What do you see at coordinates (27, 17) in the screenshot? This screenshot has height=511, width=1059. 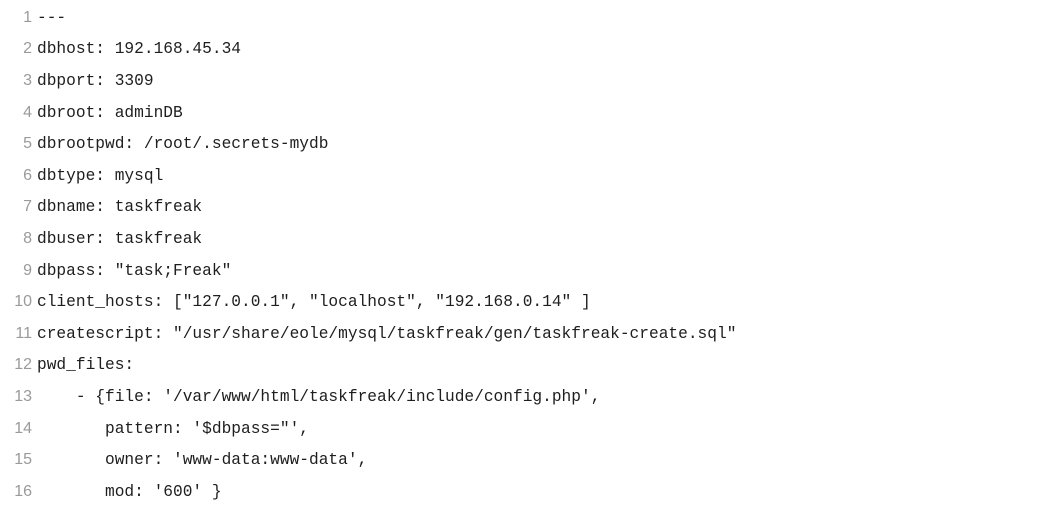 I see `line-number: 1` at bounding box center [27, 17].